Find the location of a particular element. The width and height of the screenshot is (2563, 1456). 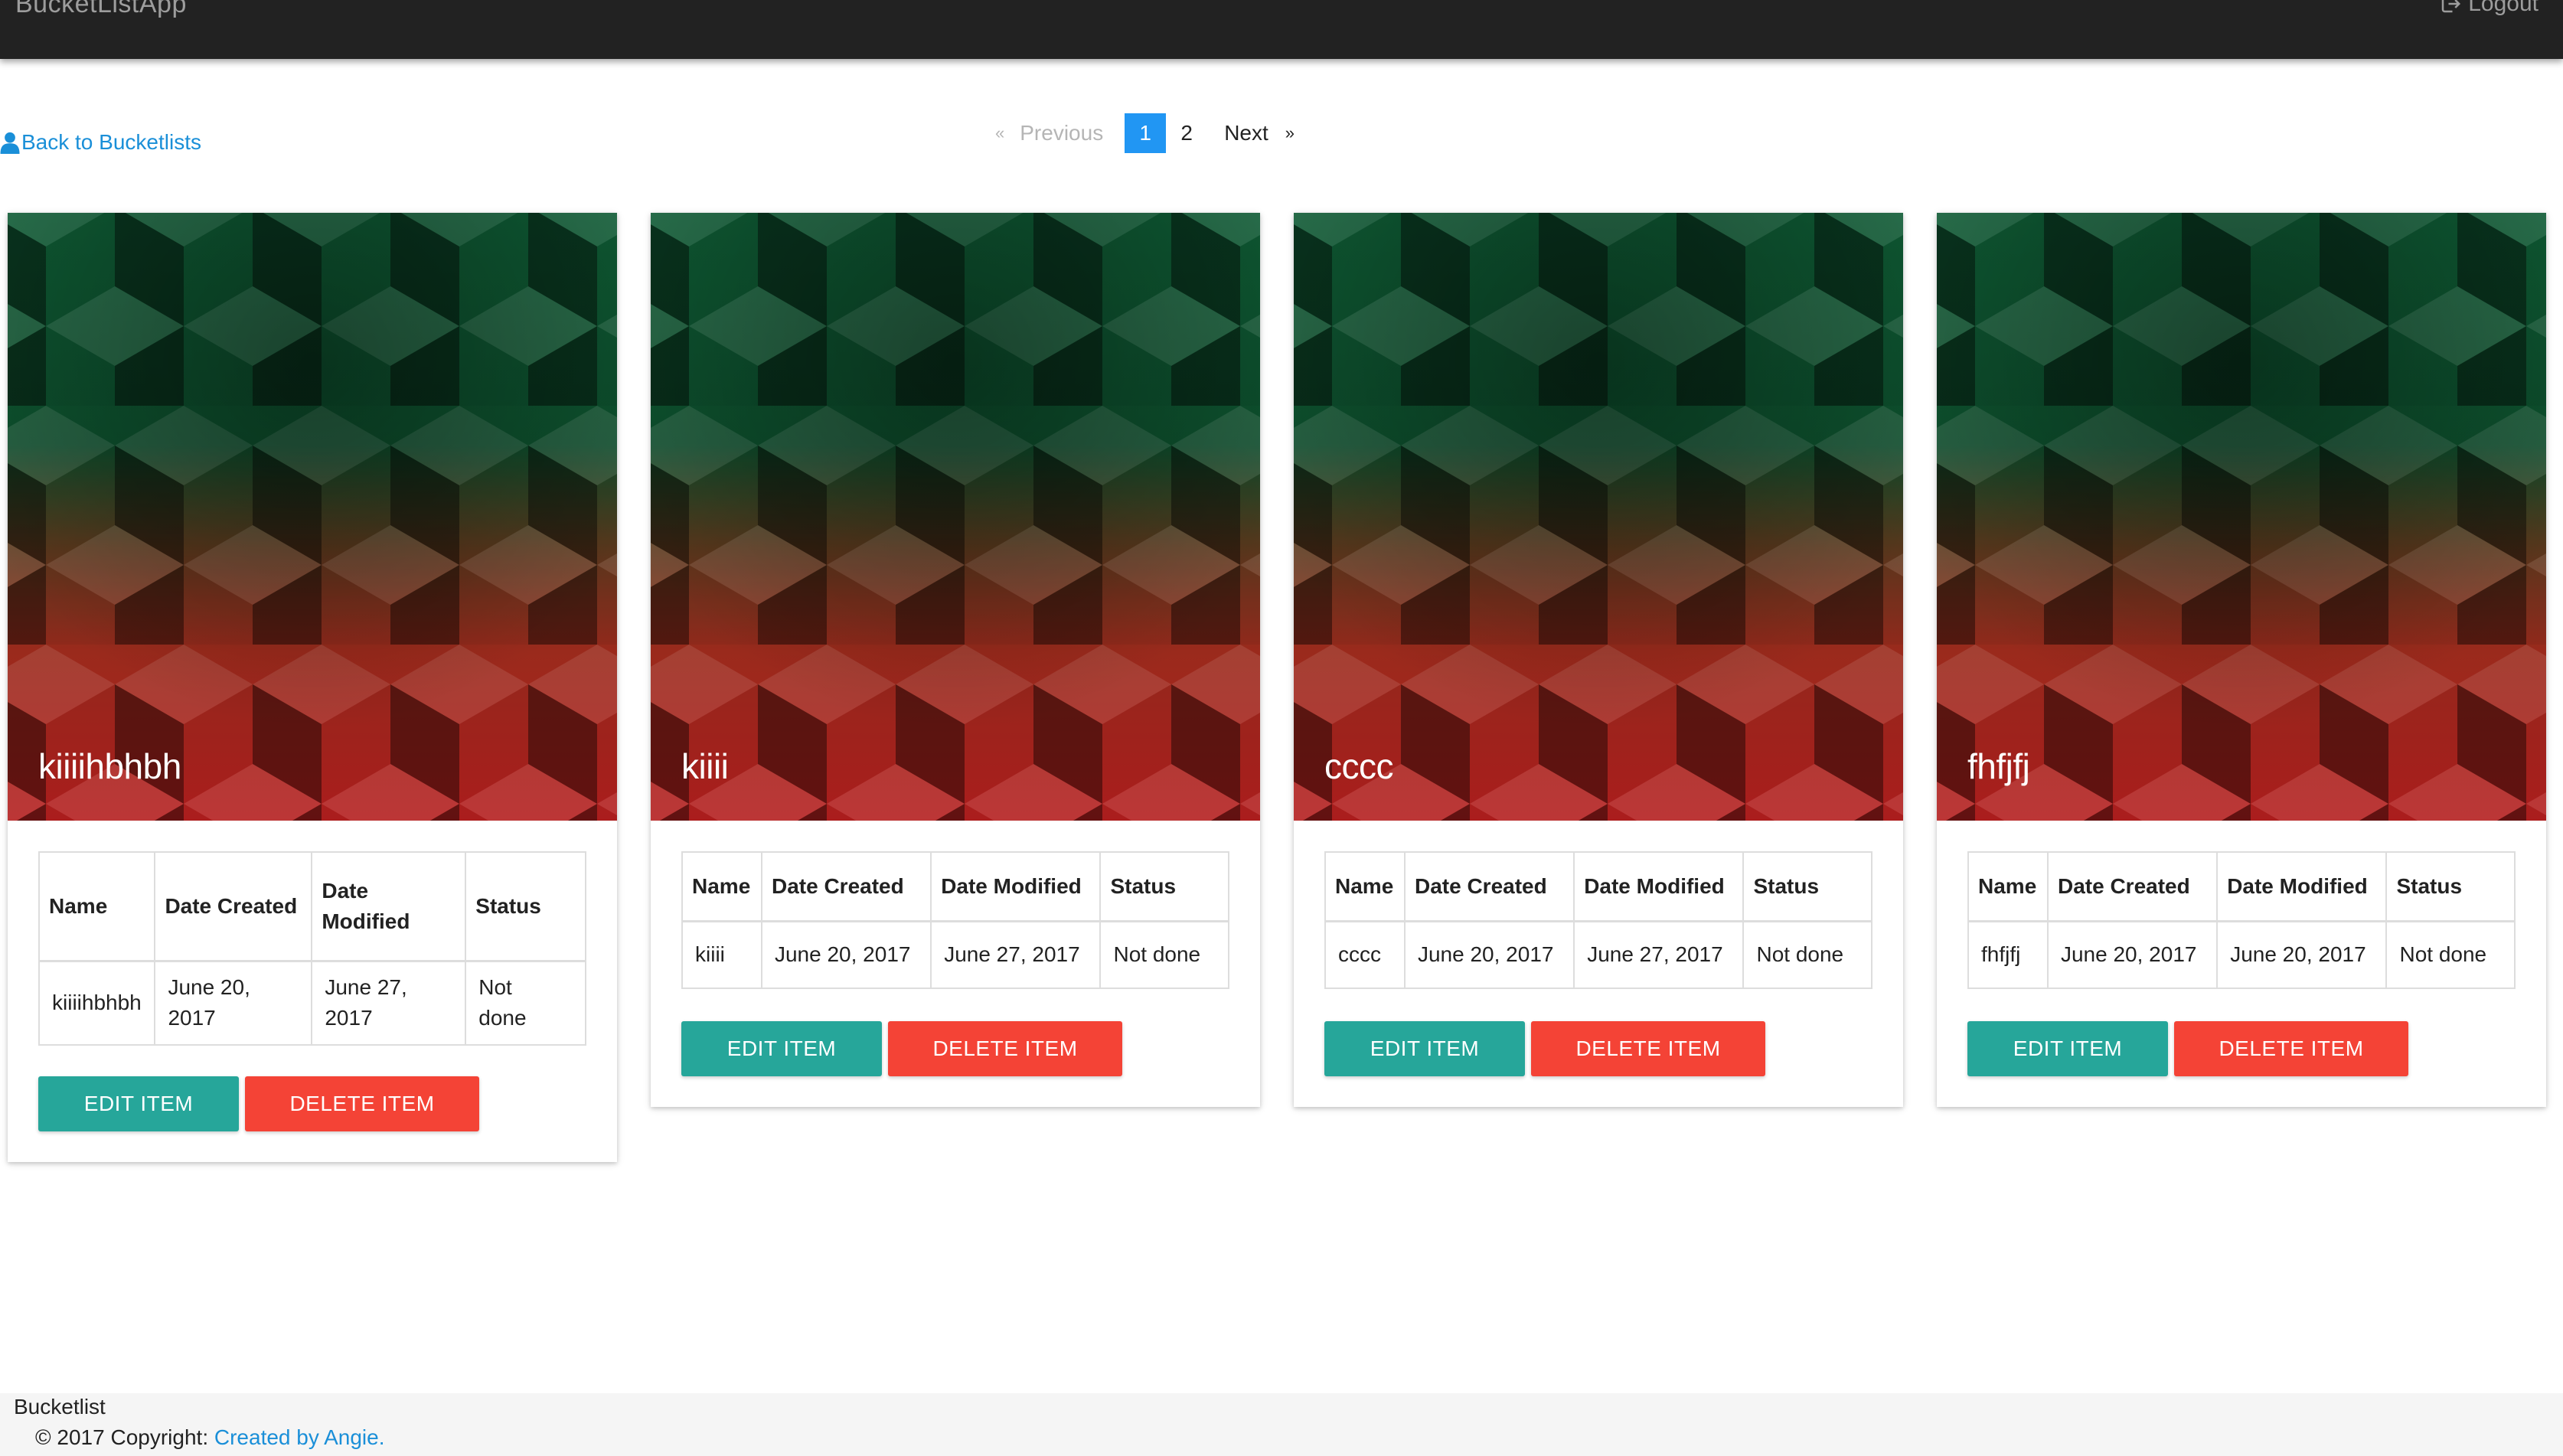

card-image: kiiiihbhbh is located at coordinates (312, 517).